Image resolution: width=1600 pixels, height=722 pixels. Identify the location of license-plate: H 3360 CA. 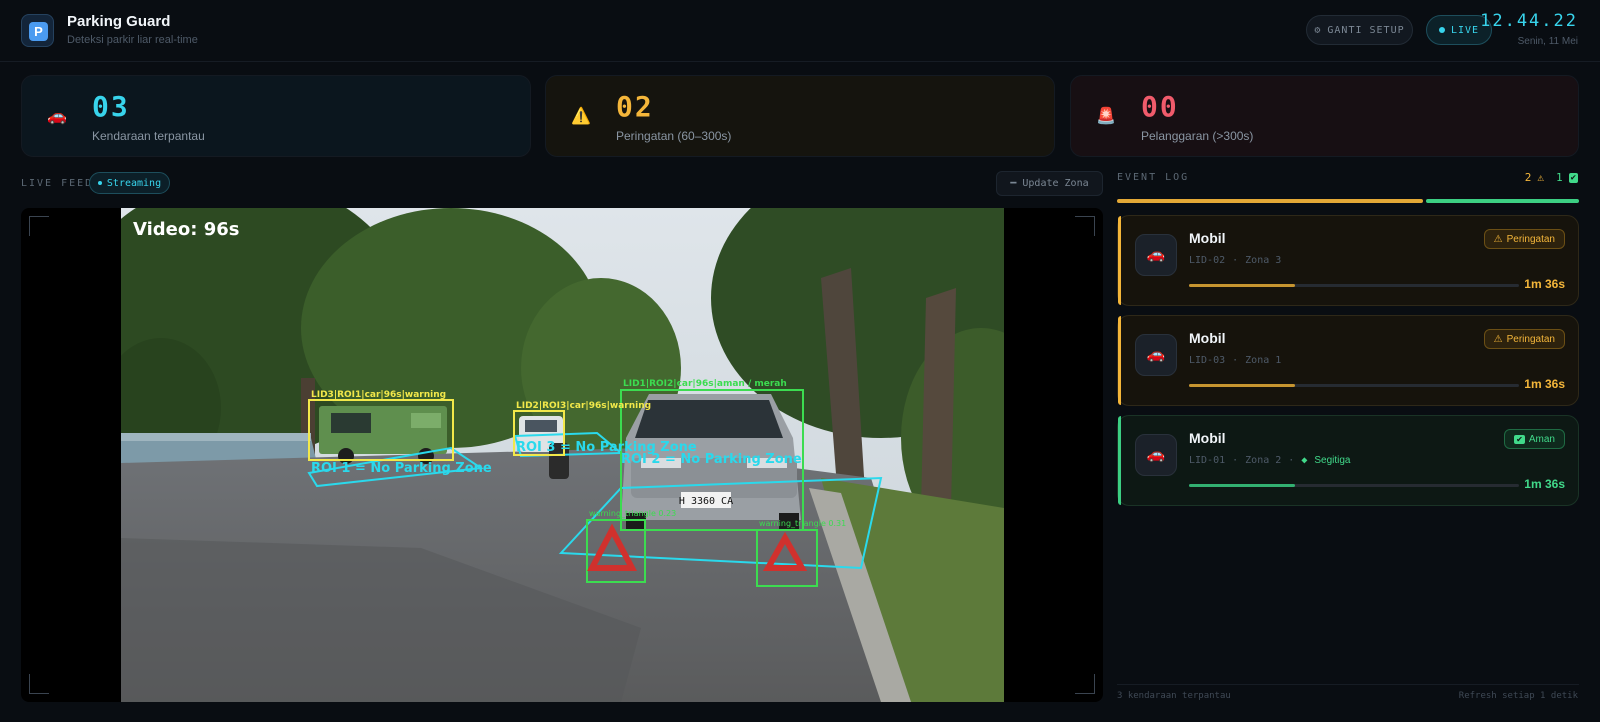
(706, 501).